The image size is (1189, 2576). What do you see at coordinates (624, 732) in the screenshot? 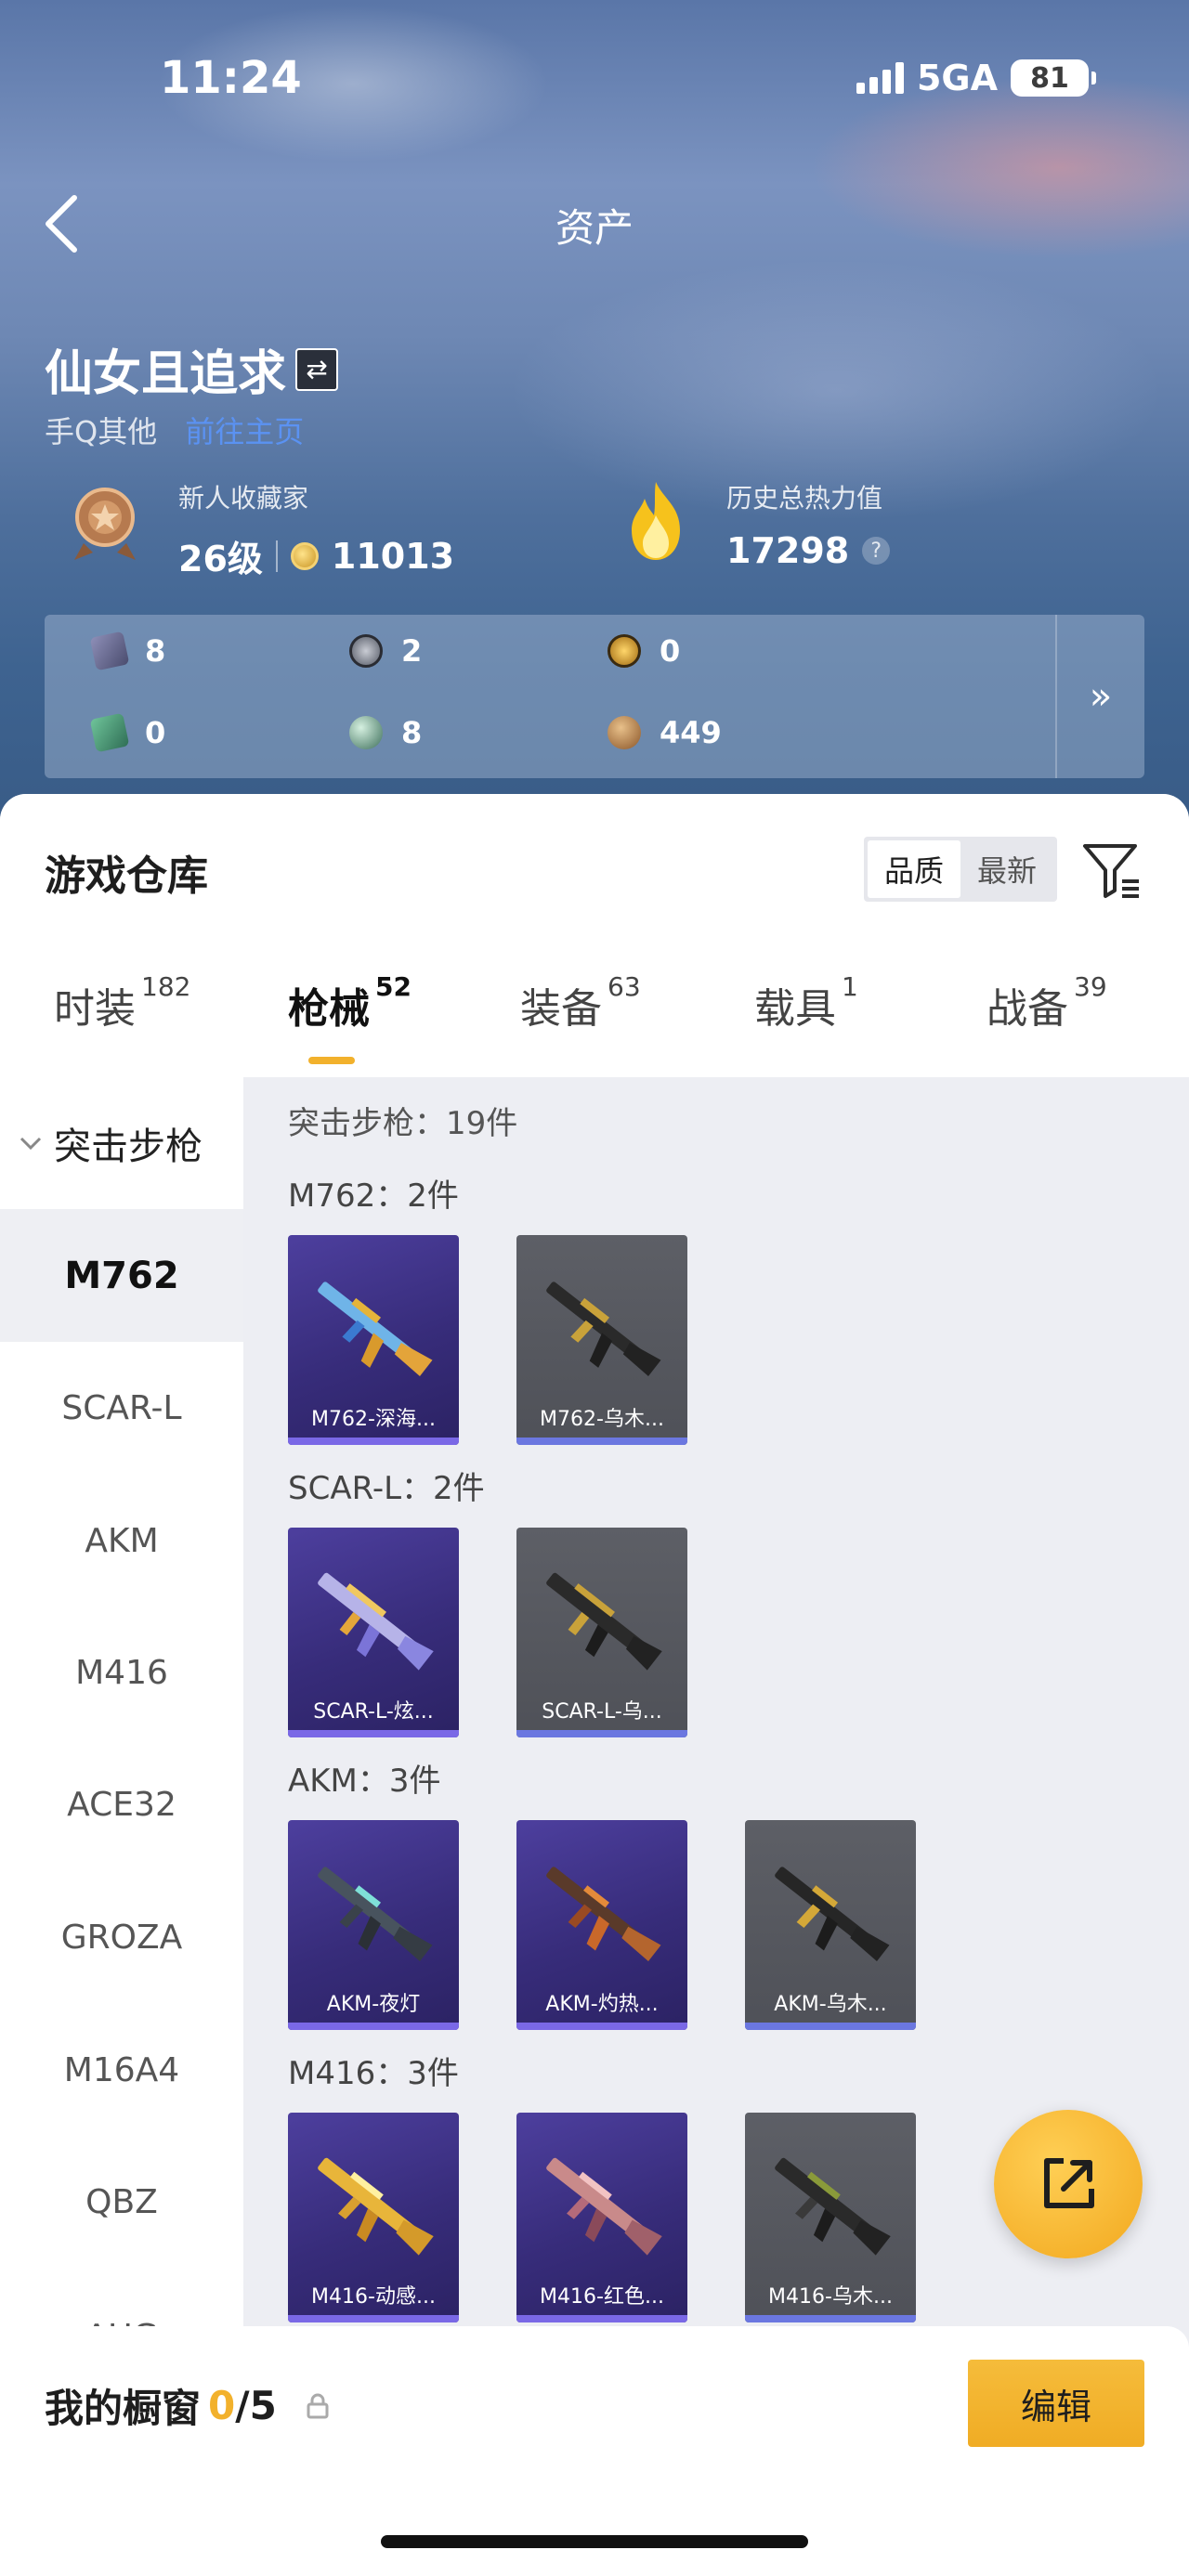
I see `bronze-coin-icon` at bounding box center [624, 732].